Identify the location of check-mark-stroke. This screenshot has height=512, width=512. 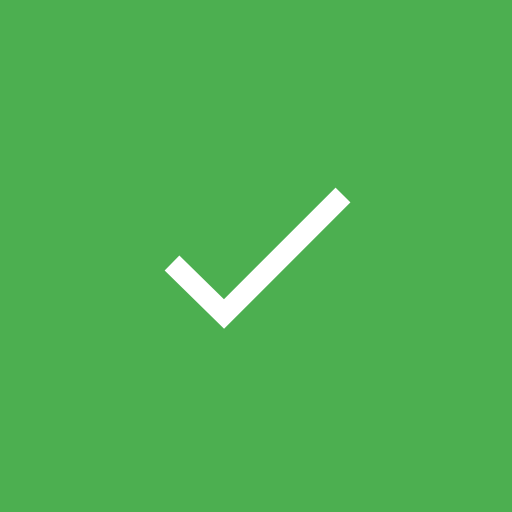
(257, 258).